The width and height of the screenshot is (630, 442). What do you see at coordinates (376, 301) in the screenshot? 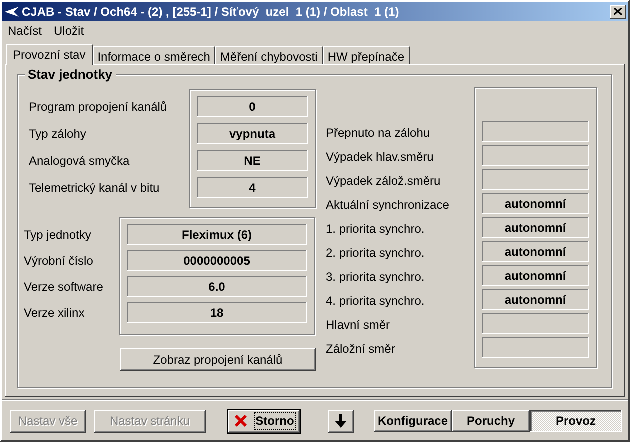
I see `field-label: 4. priorita synchro.` at bounding box center [376, 301].